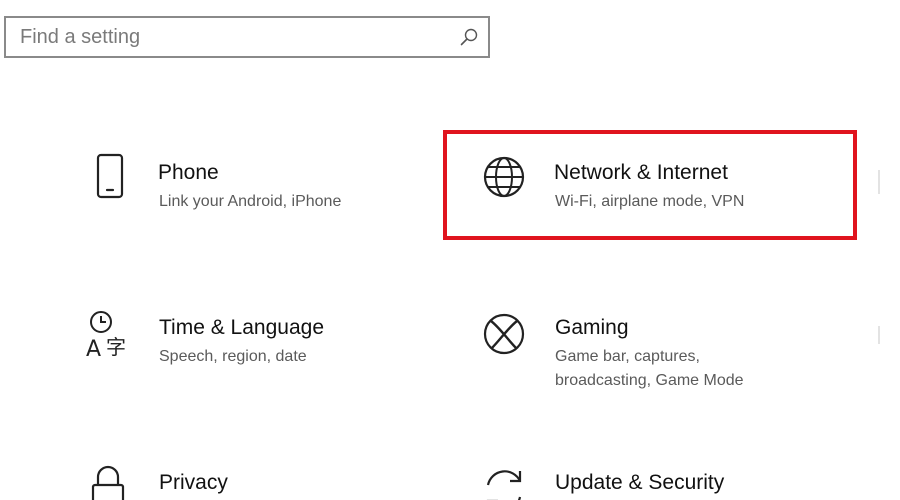  I want to click on tile-description: Wi-Fi, airplane mode, VPN, so click(650, 201).